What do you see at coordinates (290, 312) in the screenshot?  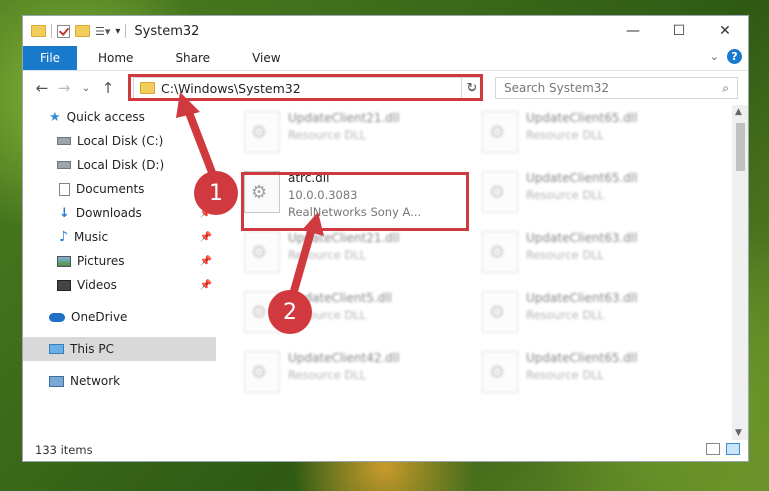 I see `step-badge-2: 2` at bounding box center [290, 312].